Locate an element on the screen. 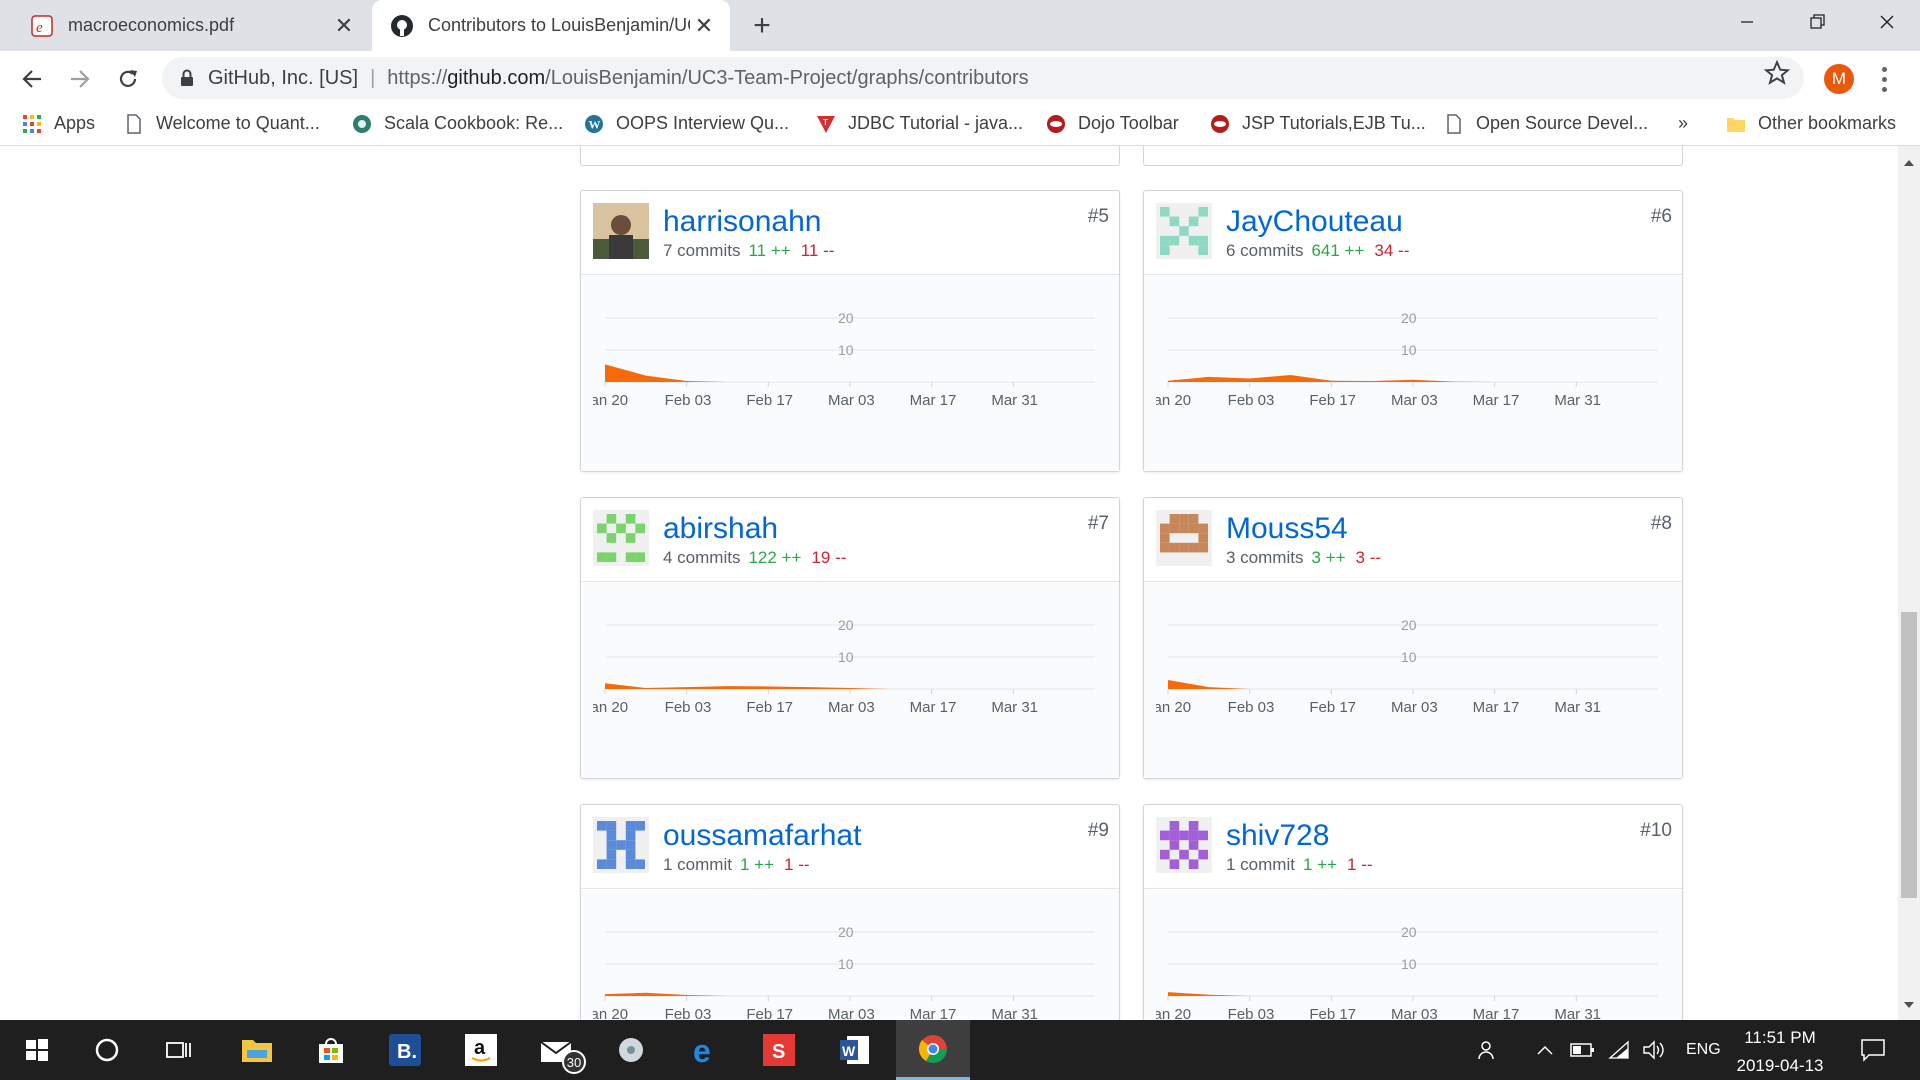 Image resolution: width=1920 pixels, height=1080 pixels. word-icon: W is located at coordinates (855, 1050).